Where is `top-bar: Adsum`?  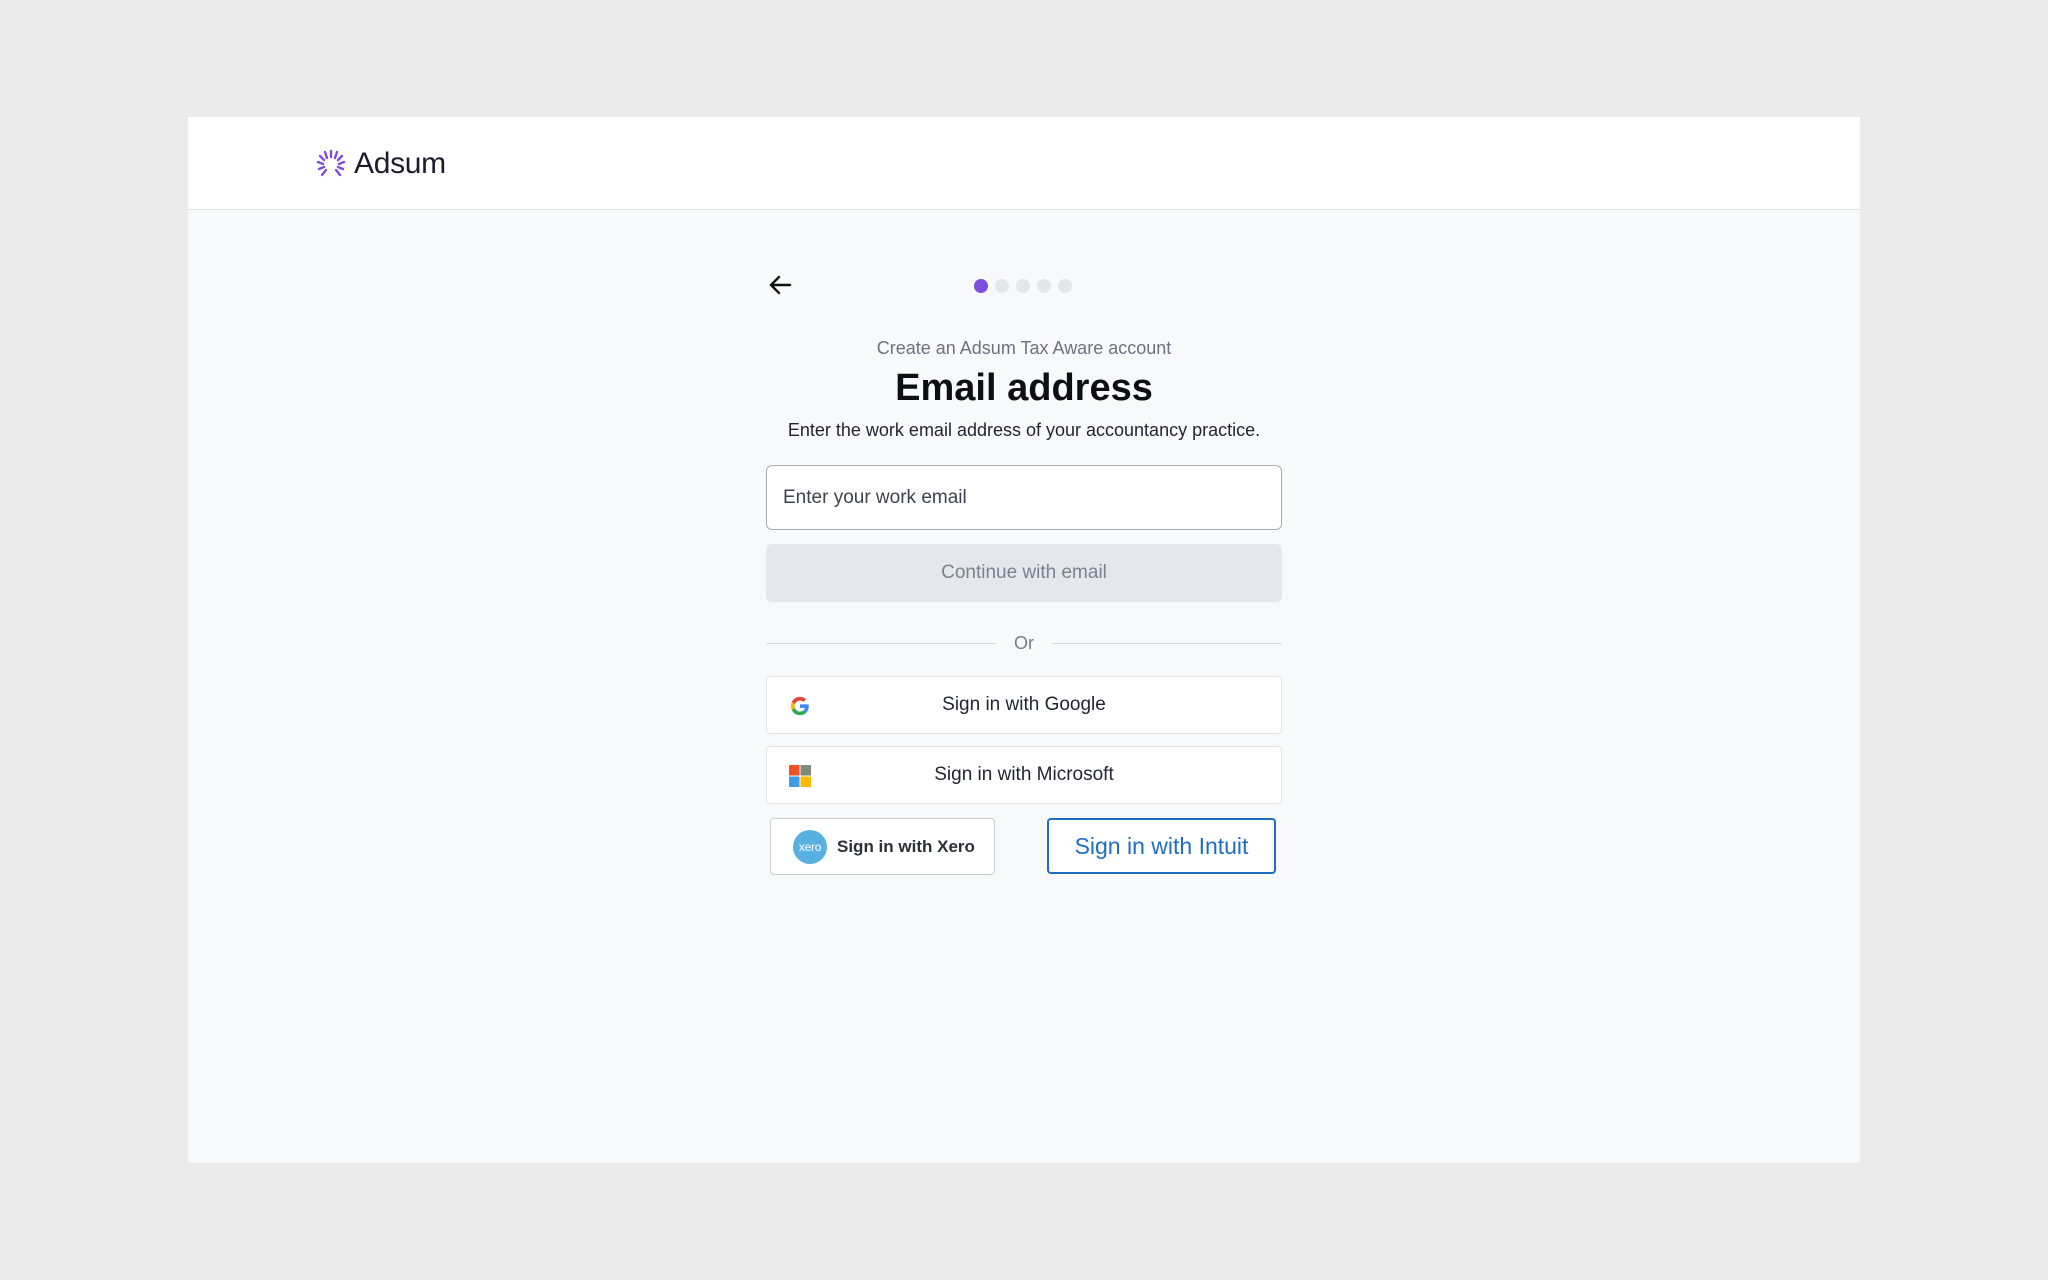
top-bar: Adsum is located at coordinates (1024, 163).